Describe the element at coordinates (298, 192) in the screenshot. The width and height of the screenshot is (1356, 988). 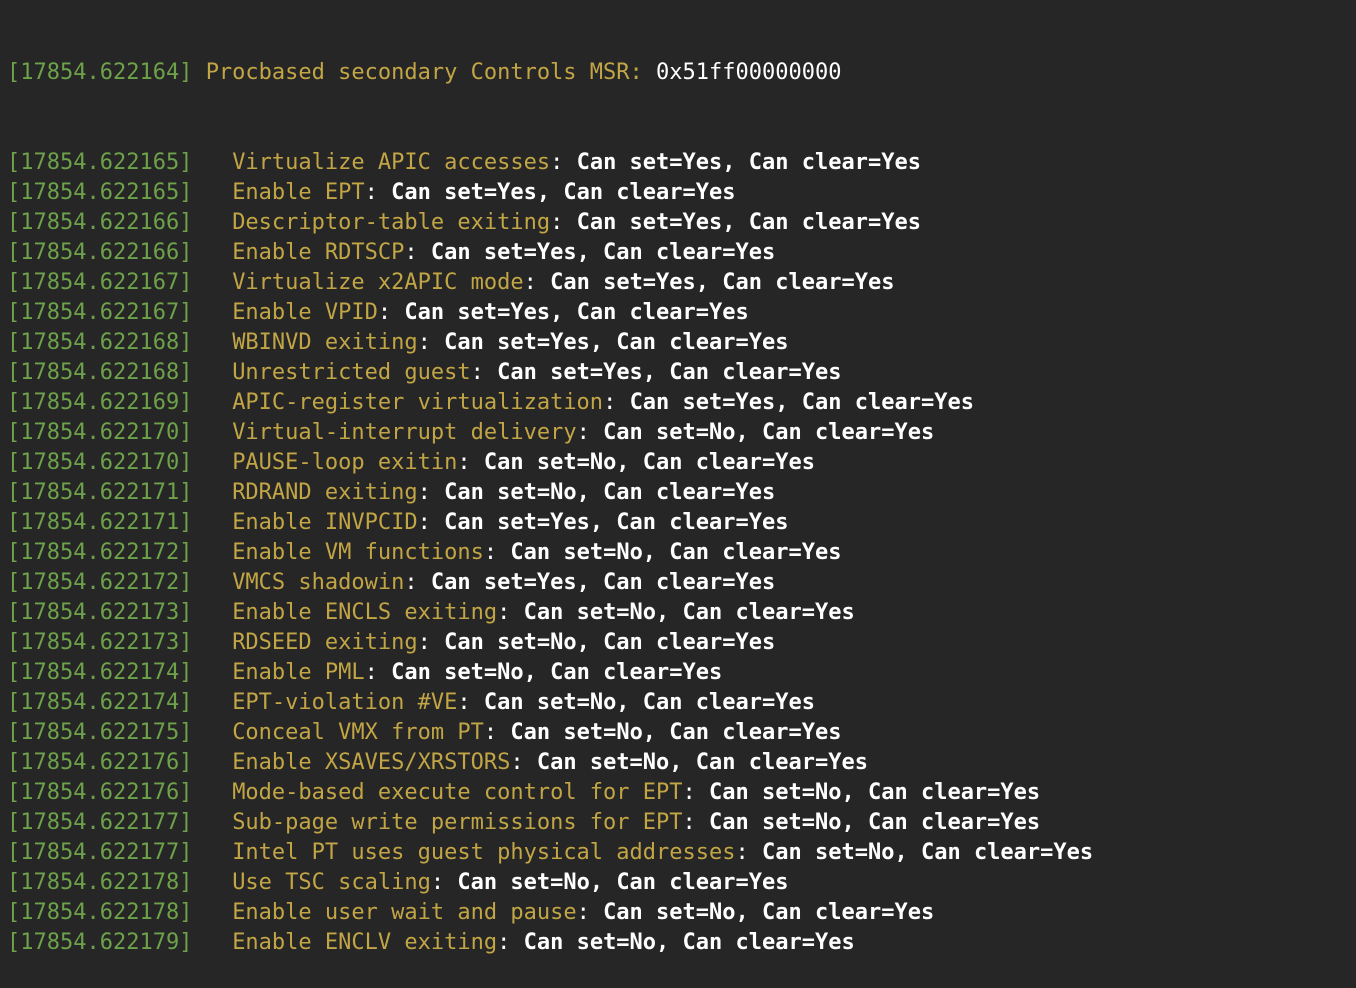
I see `control-name: Enable EPT` at that location.